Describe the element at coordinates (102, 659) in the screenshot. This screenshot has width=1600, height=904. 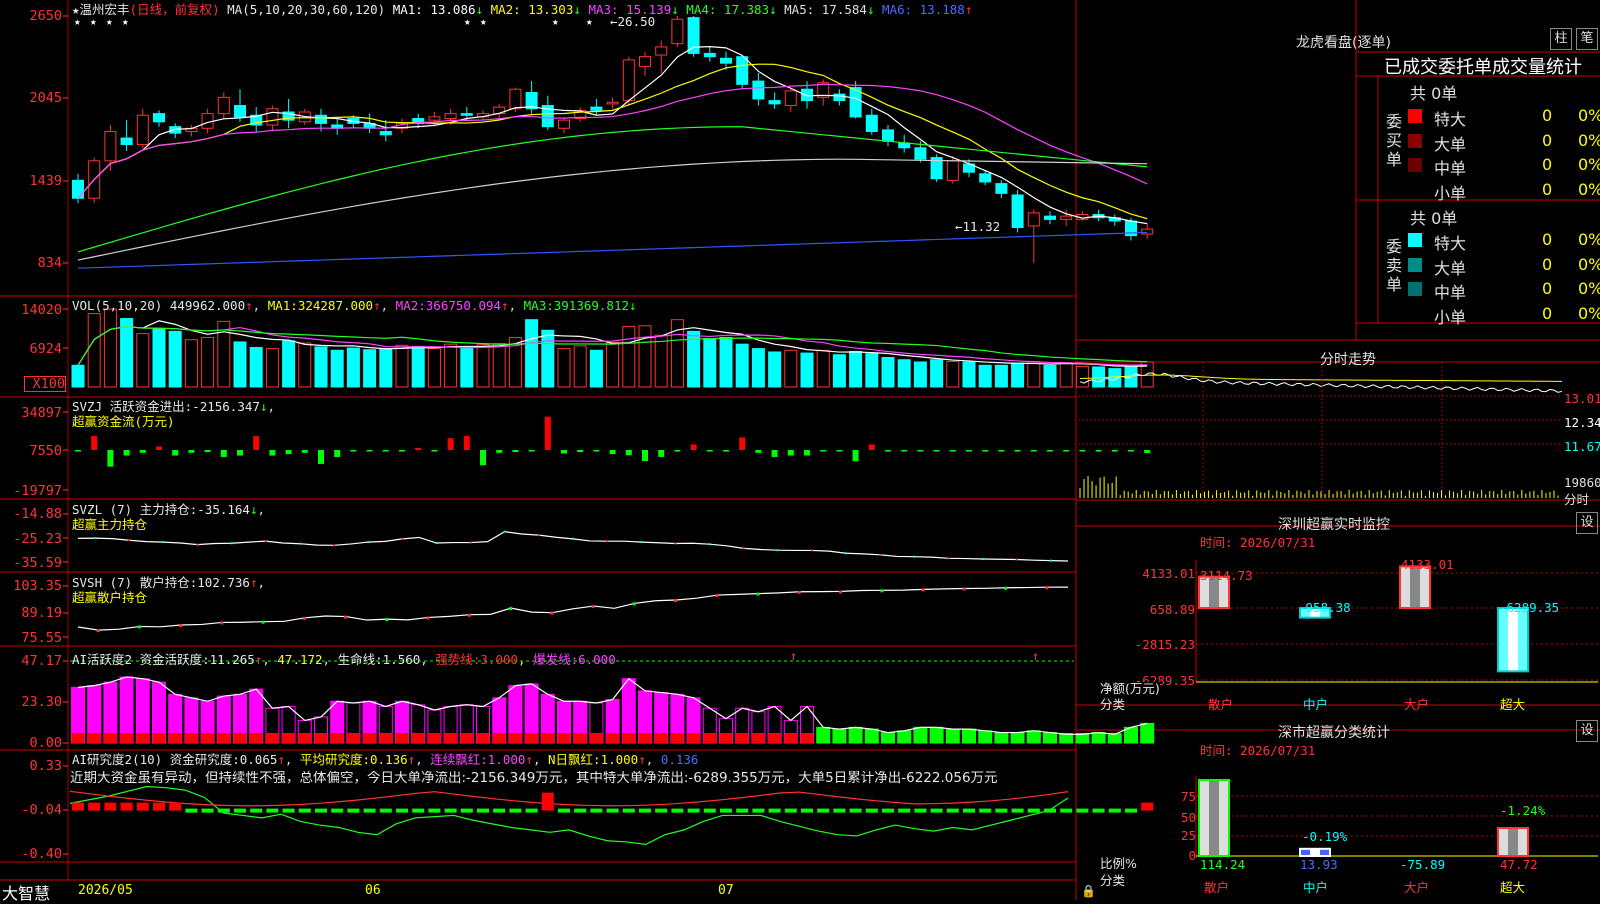
I see `ai1-label: AI活跃度2` at that location.